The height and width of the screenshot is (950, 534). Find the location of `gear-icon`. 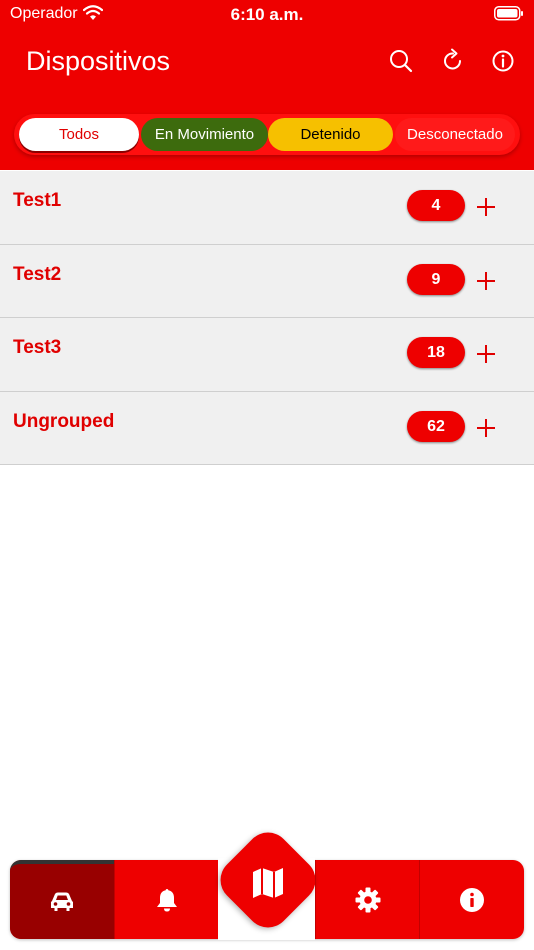

gear-icon is located at coordinates (367, 899).